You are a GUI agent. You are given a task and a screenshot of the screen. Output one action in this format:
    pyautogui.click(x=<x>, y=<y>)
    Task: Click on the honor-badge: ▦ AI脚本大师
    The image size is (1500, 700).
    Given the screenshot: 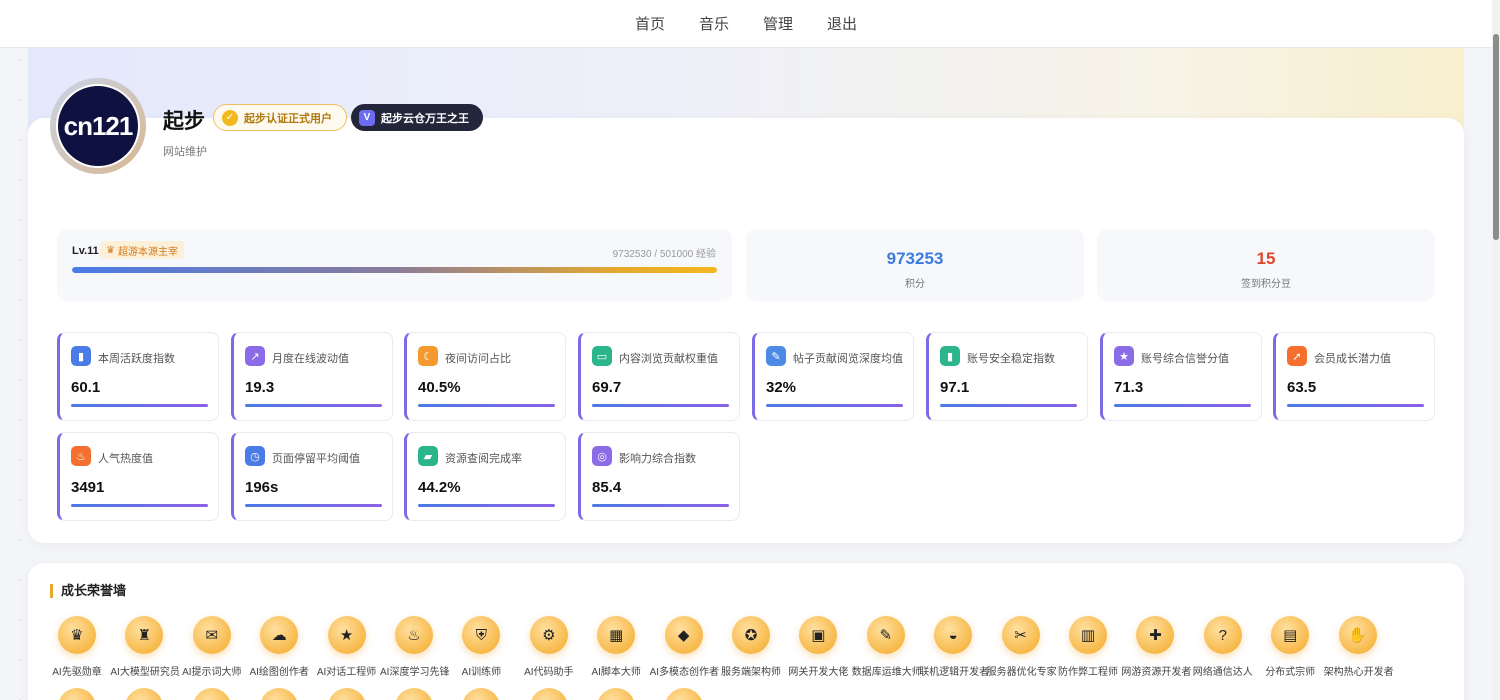 What is the action you would take?
    pyautogui.click(x=616, y=647)
    